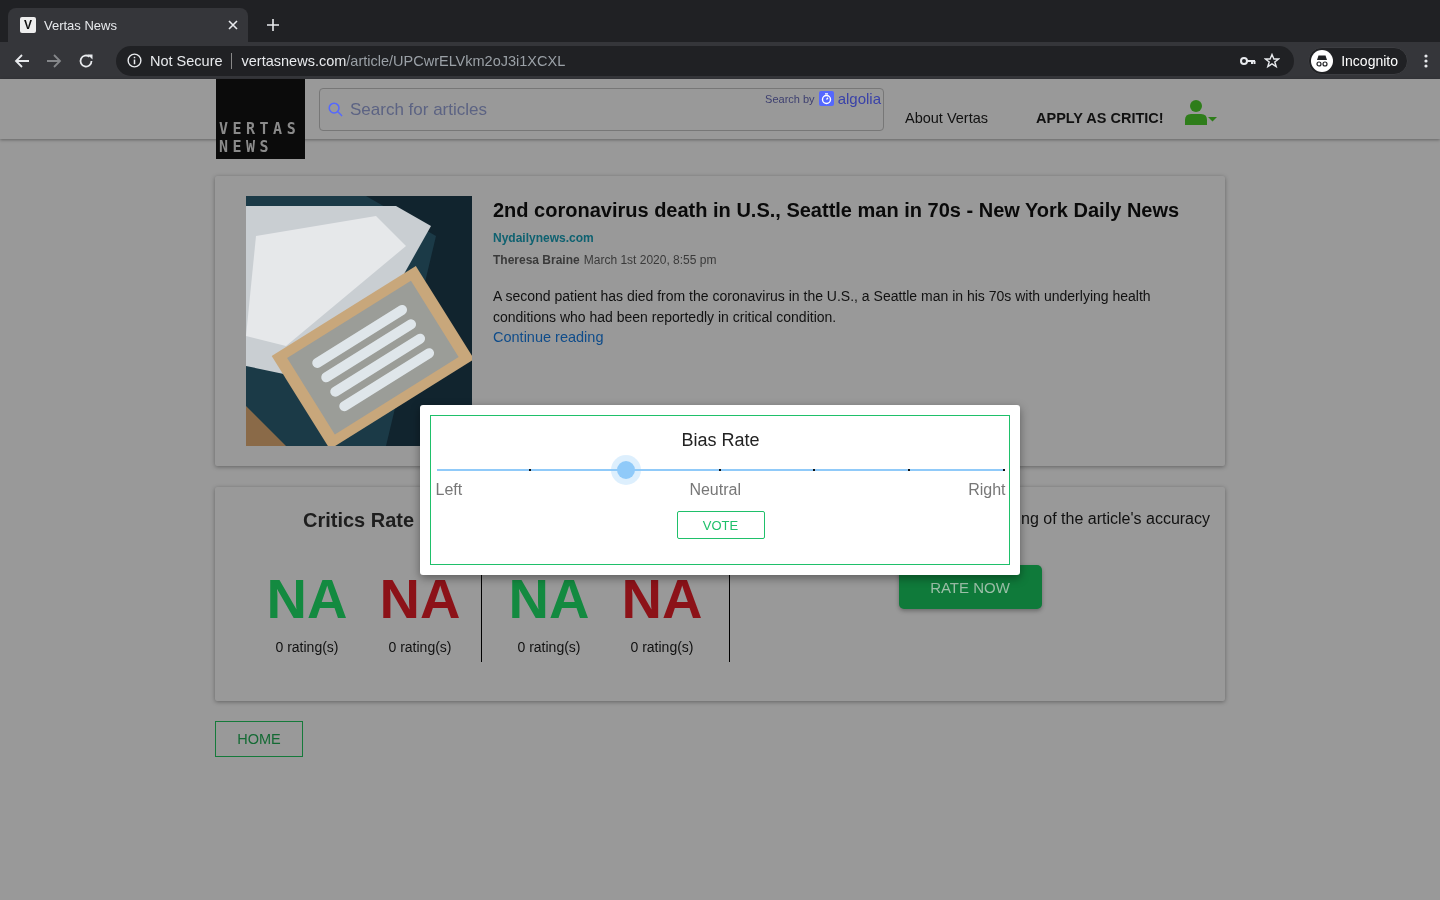 This screenshot has height=900, width=1440. What do you see at coordinates (650, 260) in the screenshot?
I see `publish-date: March 1st 2020, 8:55 pm` at bounding box center [650, 260].